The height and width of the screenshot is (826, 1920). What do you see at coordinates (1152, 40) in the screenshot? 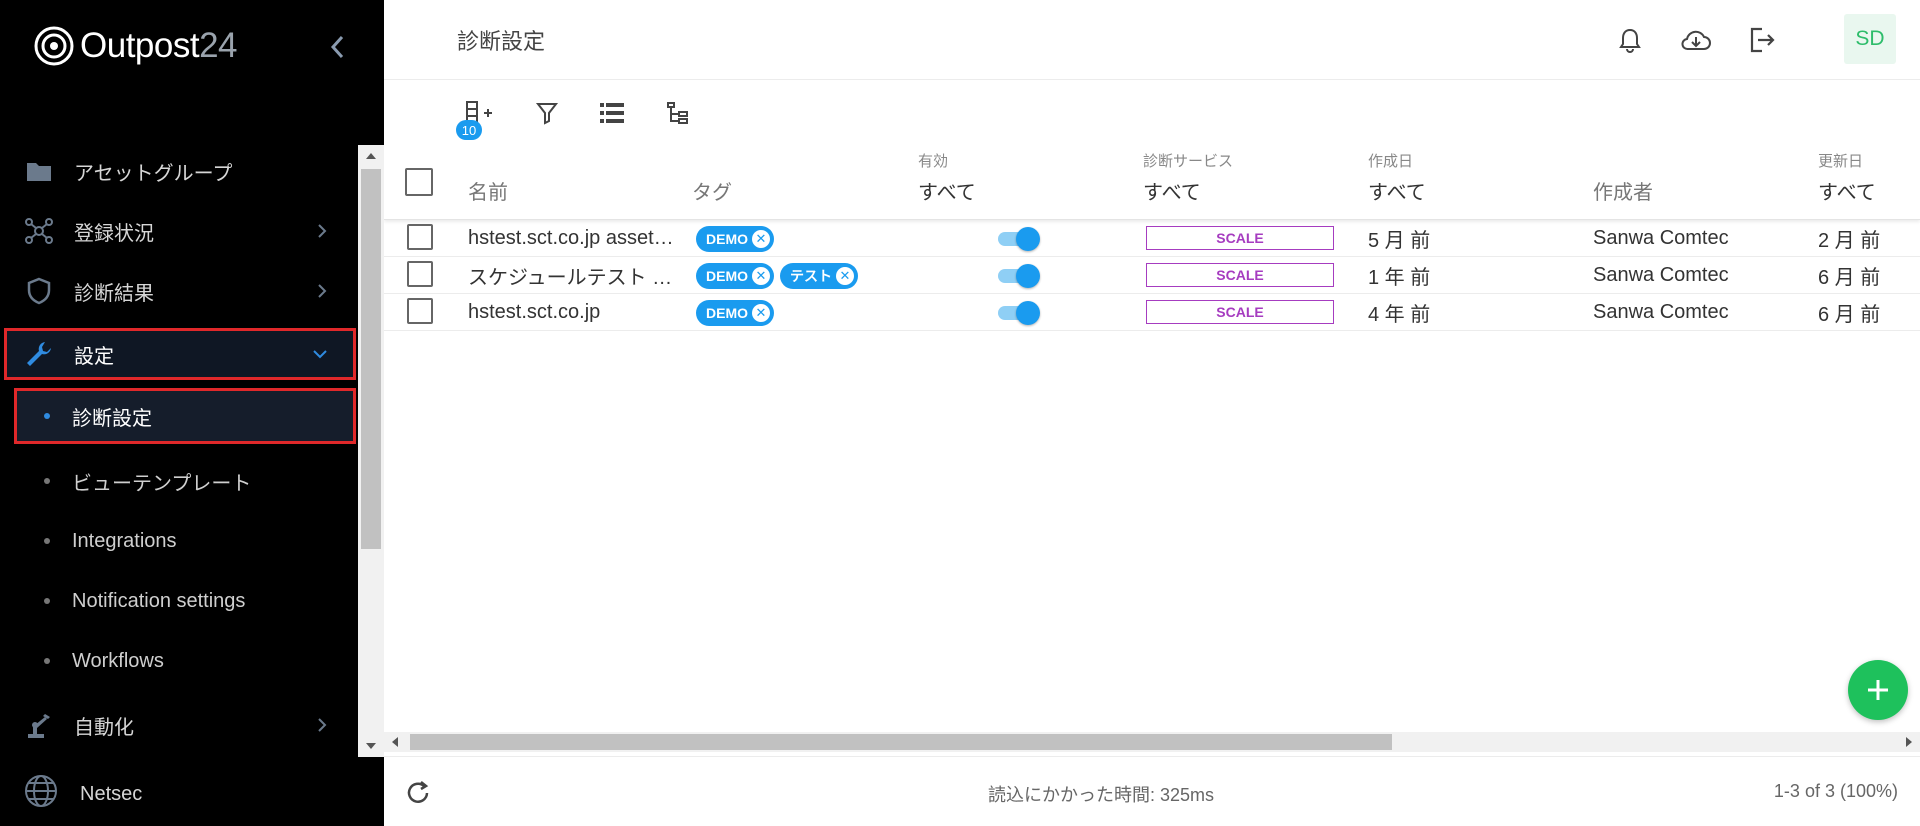
I see `header: 診断設定 SD` at bounding box center [1152, 40].